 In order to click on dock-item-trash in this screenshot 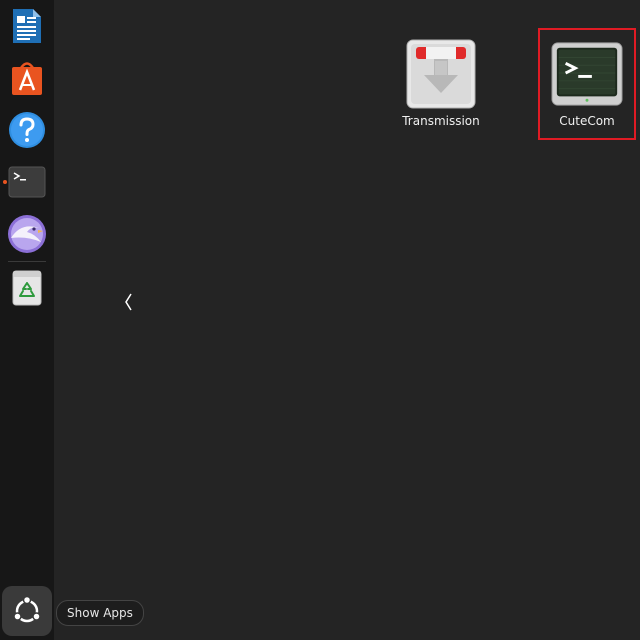, I will do `click(27, 288)`.